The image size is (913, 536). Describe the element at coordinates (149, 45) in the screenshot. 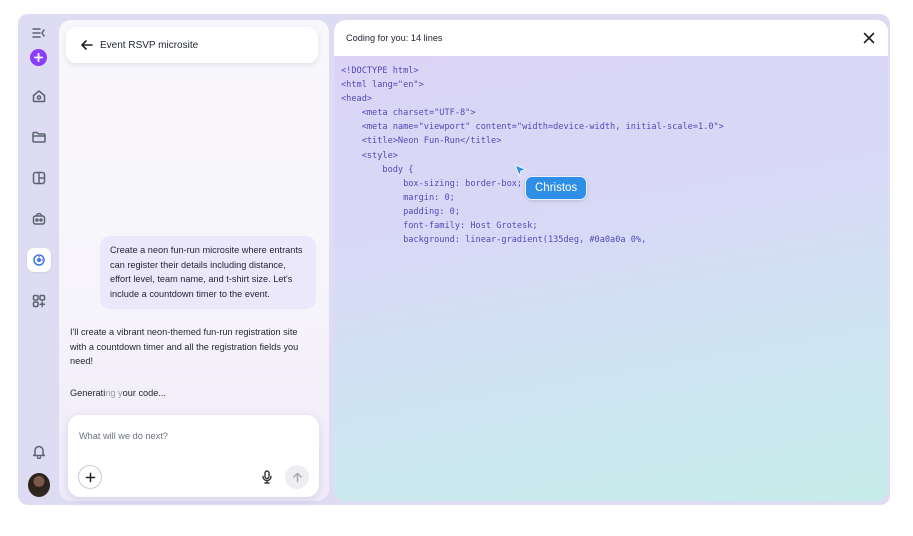

I see `chat-title: Event RSVP microsite` at that location.